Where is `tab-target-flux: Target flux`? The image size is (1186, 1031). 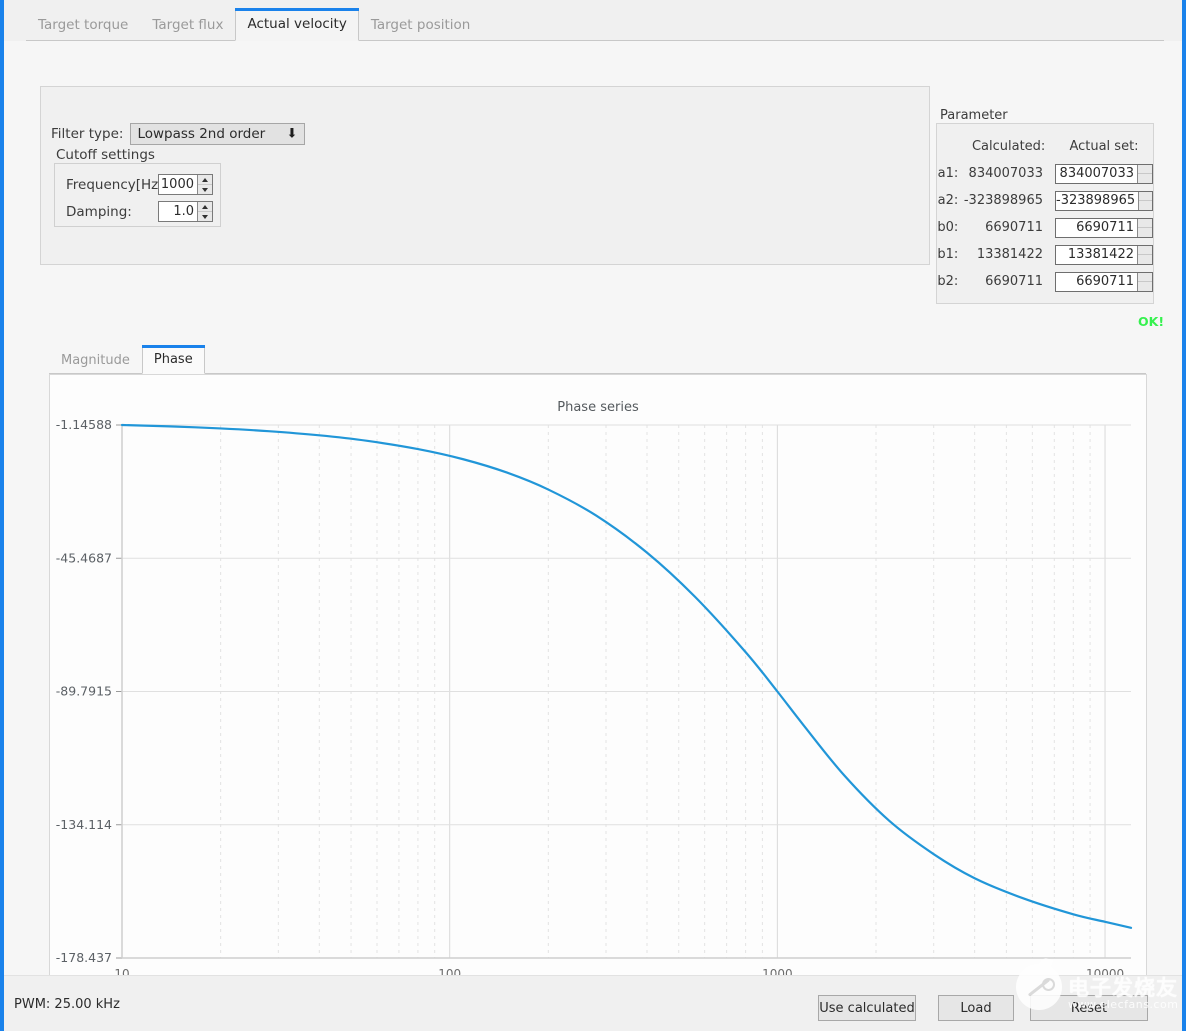
tab-target-flux: Target flux is located at coordinates (187, 25).